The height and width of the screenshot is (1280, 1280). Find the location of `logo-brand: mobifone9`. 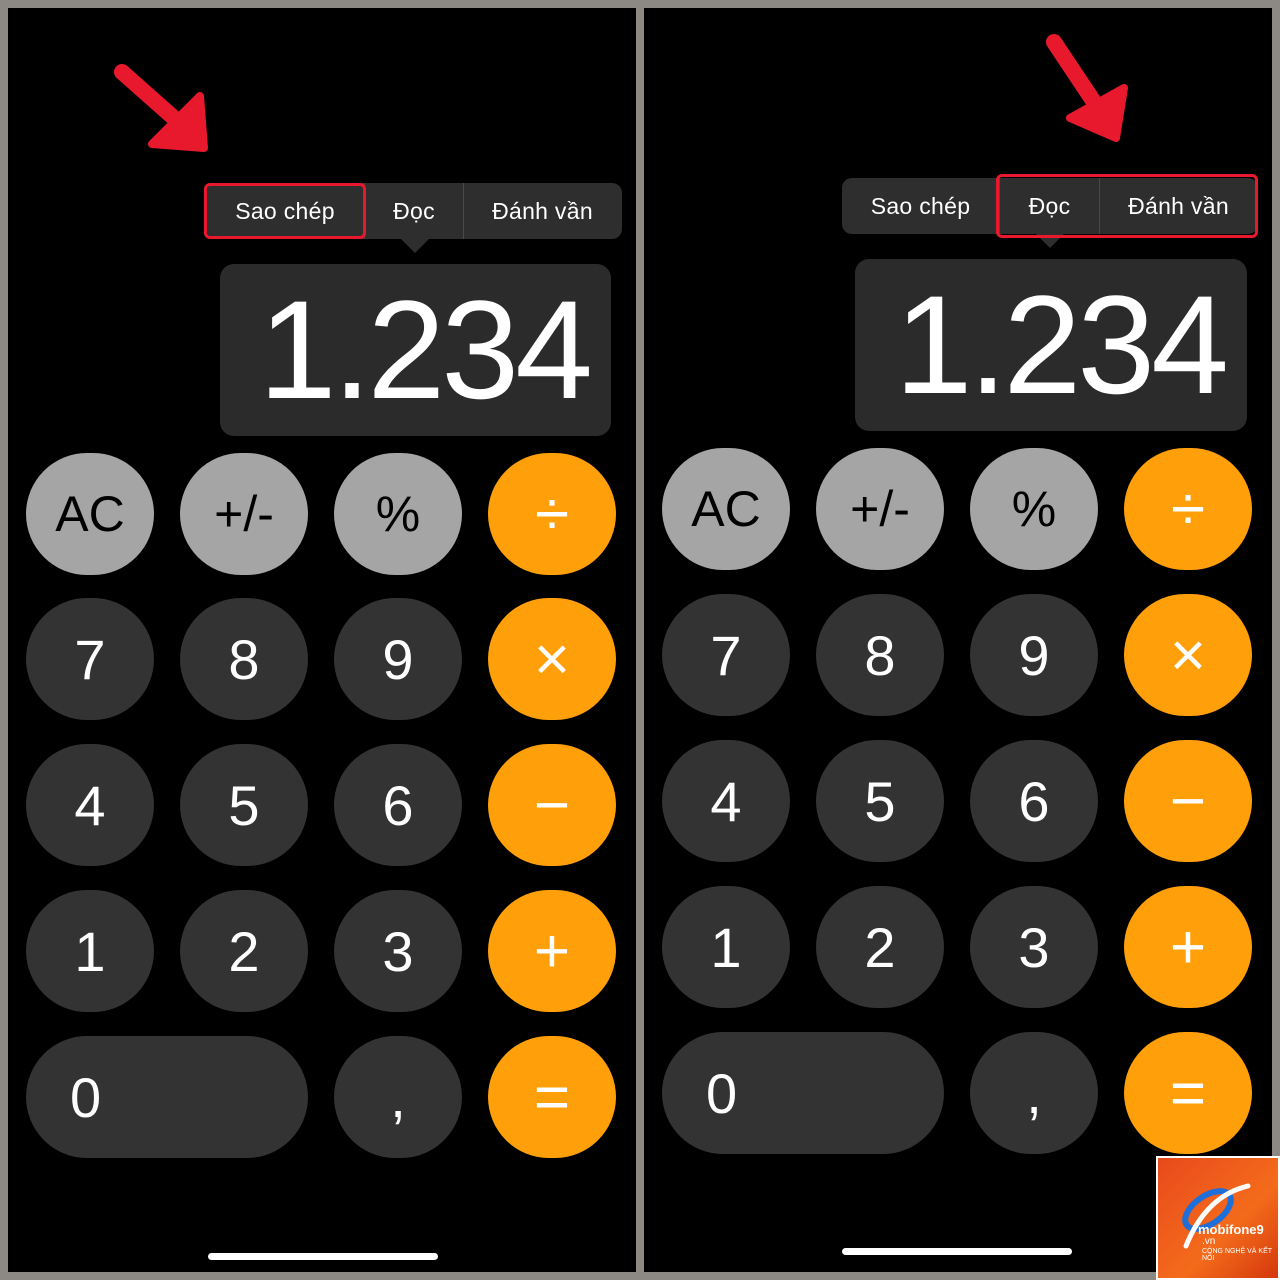

logo-brand: mobifone9 is located at coordinates (1231, 1229).